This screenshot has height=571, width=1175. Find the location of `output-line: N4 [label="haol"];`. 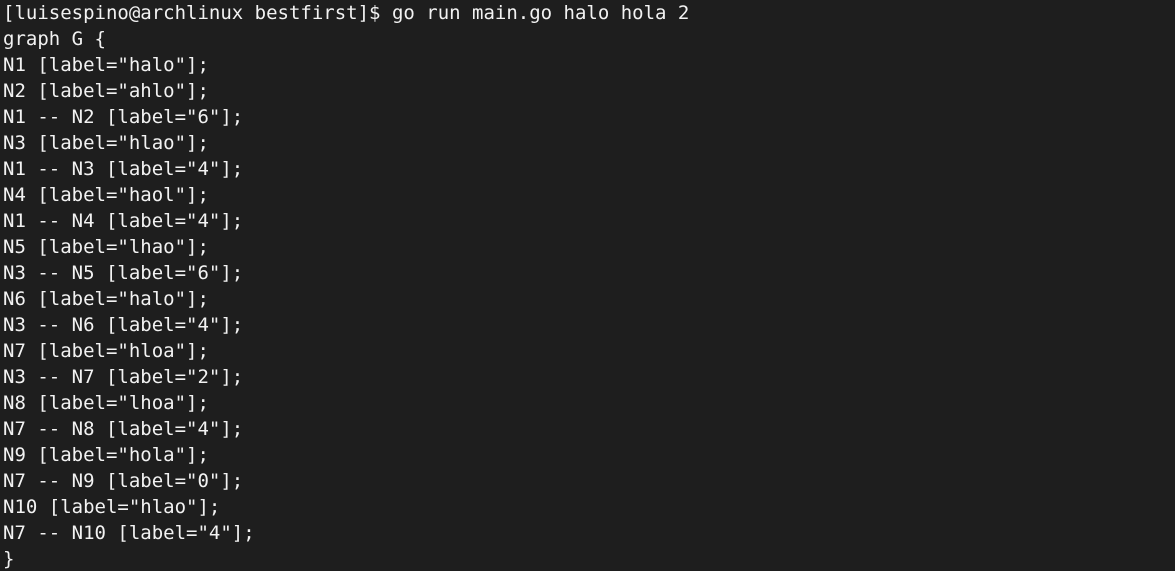

output-line: N4 [label="haol"]; is located at coordinates (106, 195).